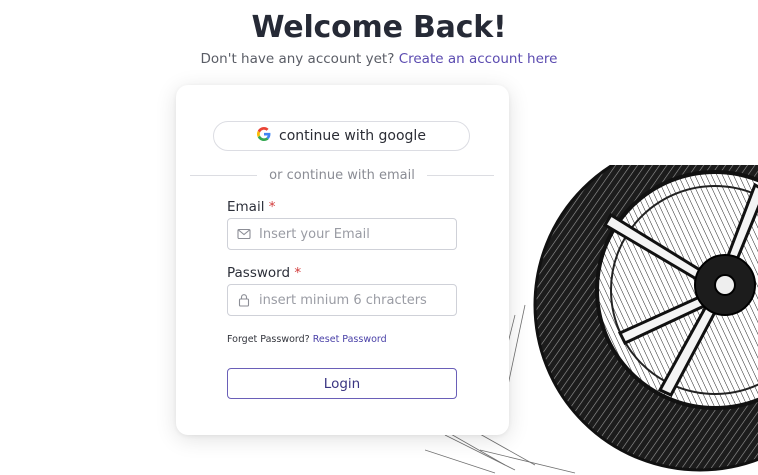  Describe the element at coordinates (259, 273) in the screenshot. I see `password-label-text: Password` at that location.